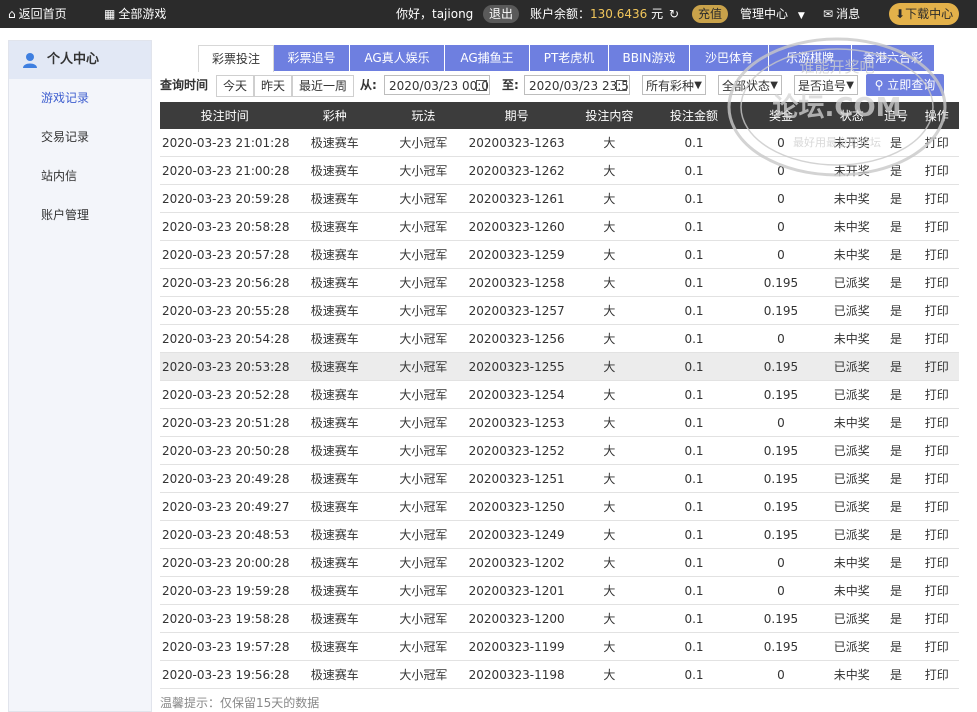  What do you see at coordinates (135, 14) in the screenshot?
I see `all-games-link: ▦ 全部游戏` at bounding box center [135, 14].